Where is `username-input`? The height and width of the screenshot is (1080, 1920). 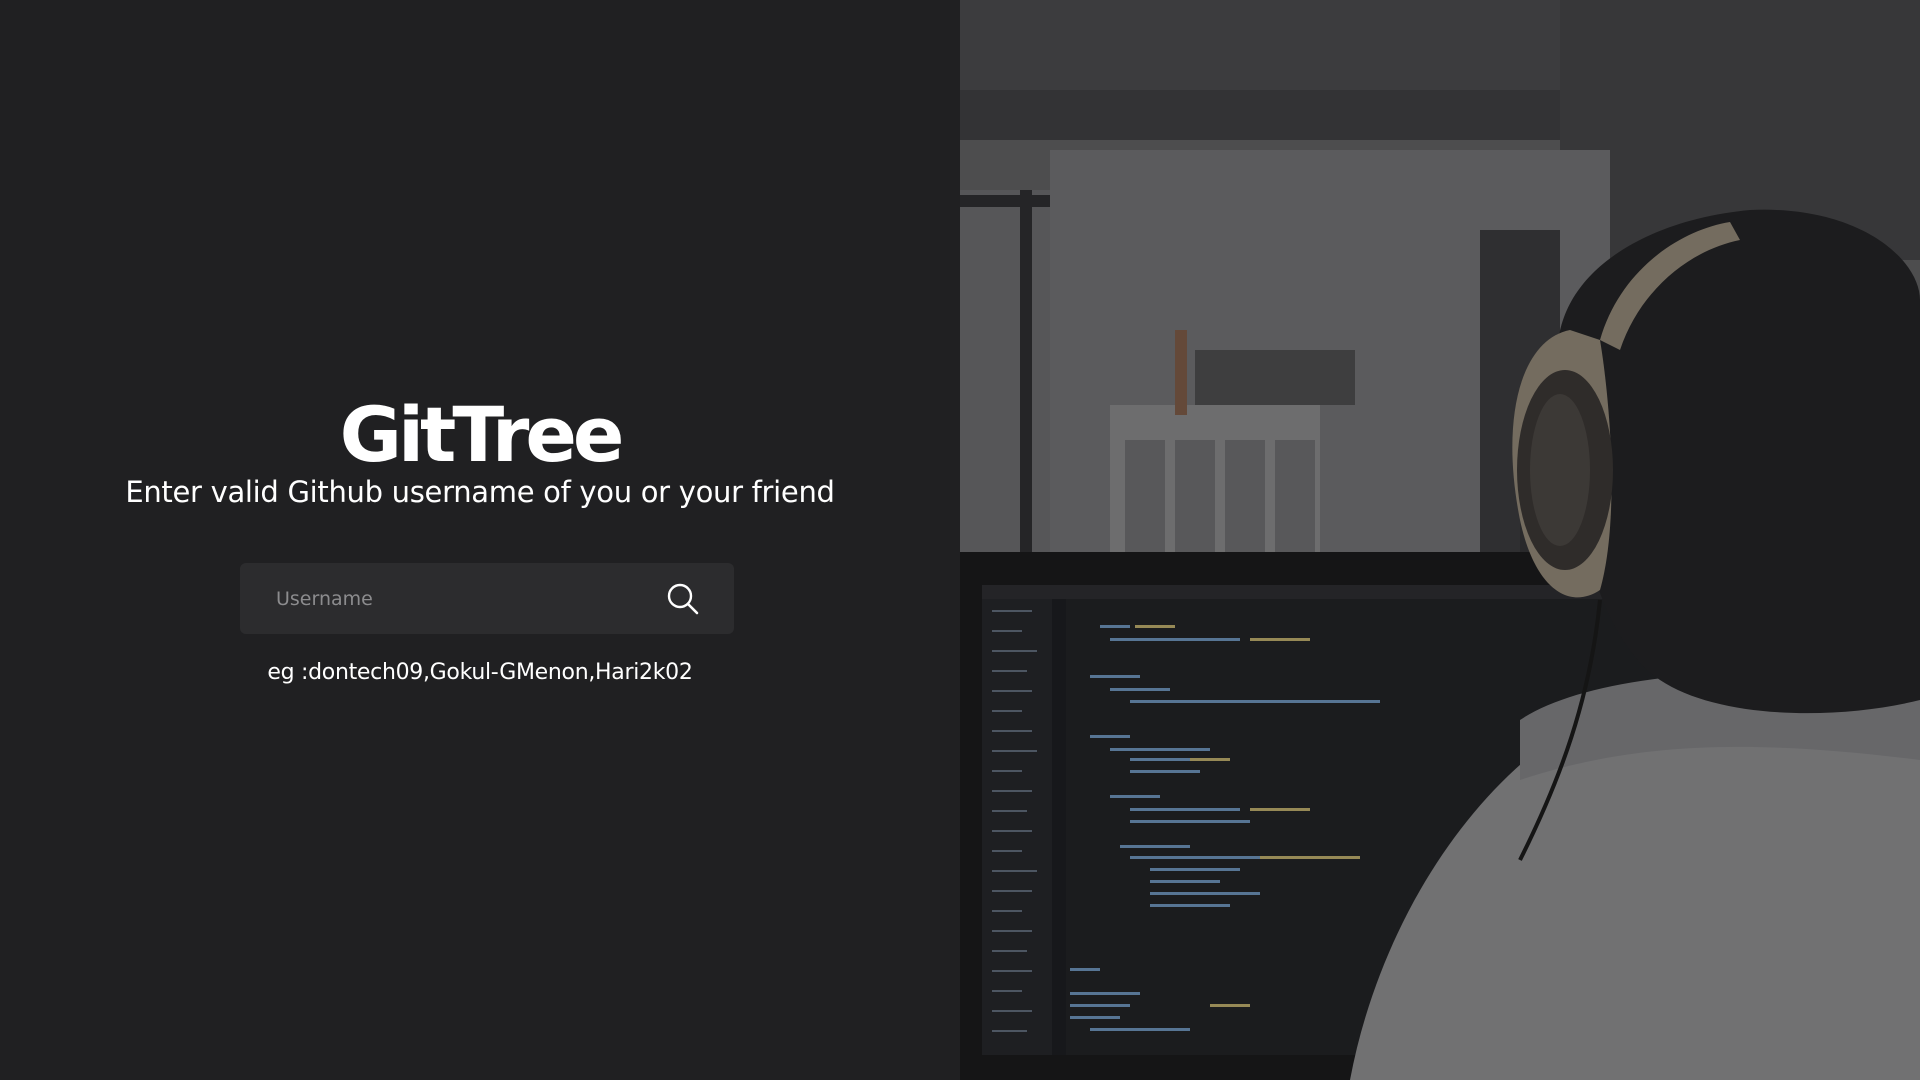 username-input is located at coordinates (447, 598).